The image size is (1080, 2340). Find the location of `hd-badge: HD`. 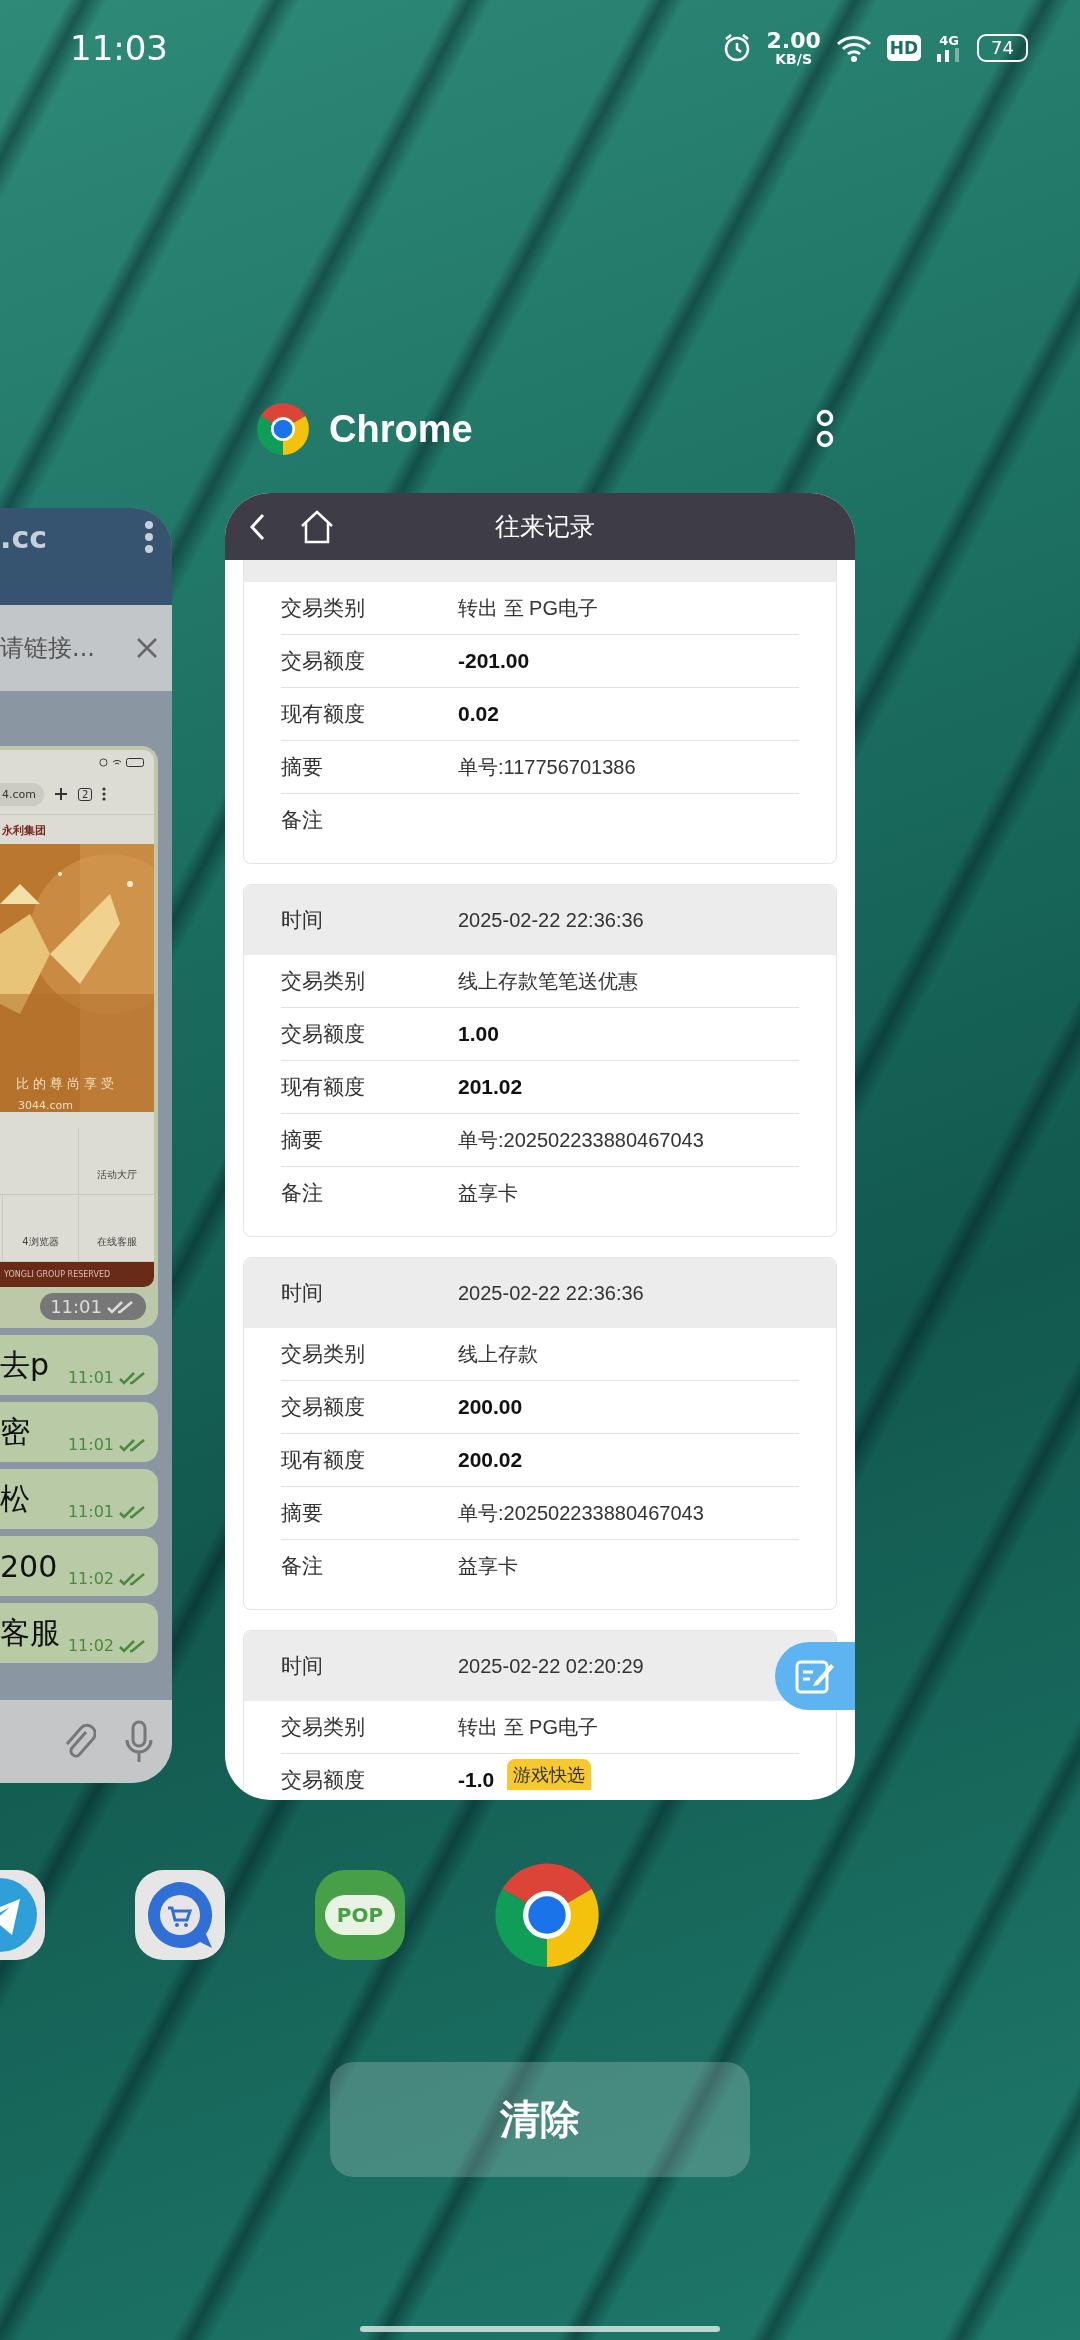

hd-badge: HD is located at coordinates (904, 47).